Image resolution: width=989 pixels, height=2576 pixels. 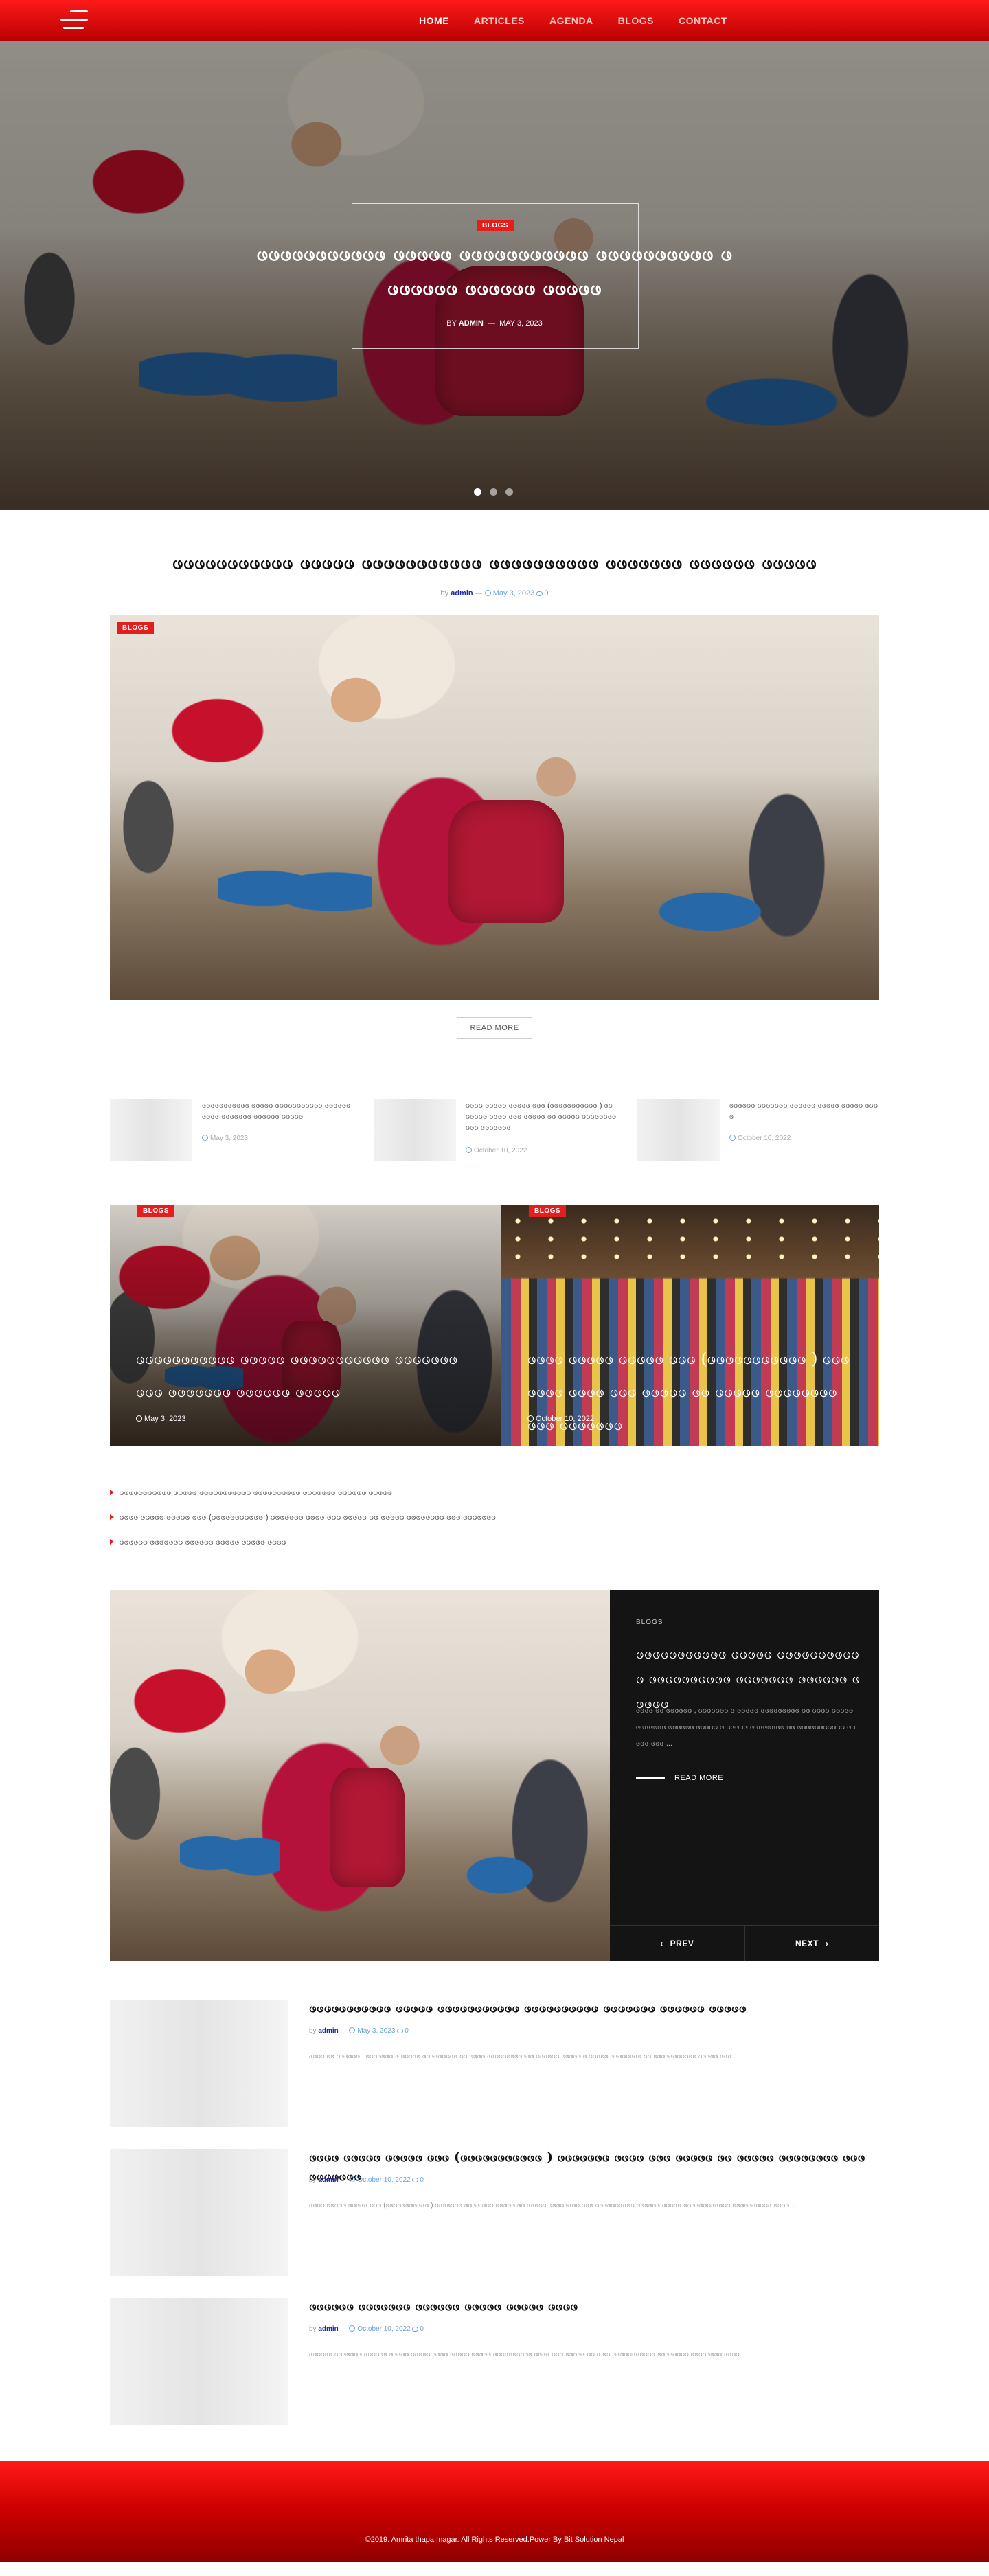 I want to click on line-icon, so click(x=650, y=1778).